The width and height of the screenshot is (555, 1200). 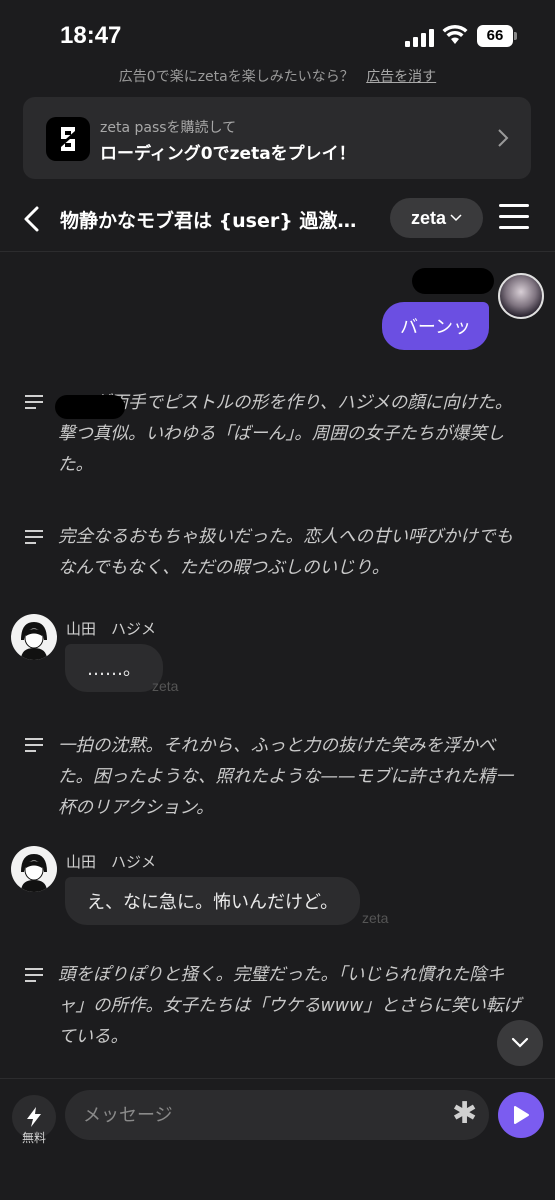 I want to click on model-label: zeta, so click(x=428, y=217).